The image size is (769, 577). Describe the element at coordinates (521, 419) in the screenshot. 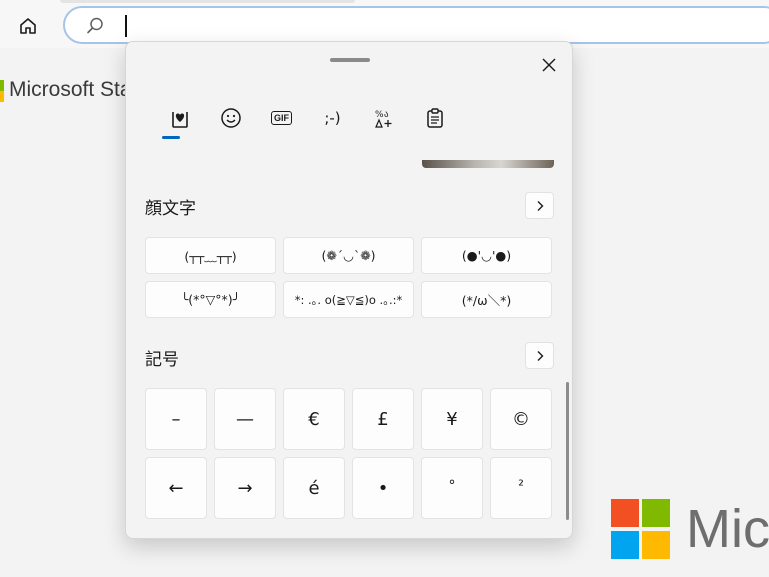

I see `symbol-item: ©` at that location.